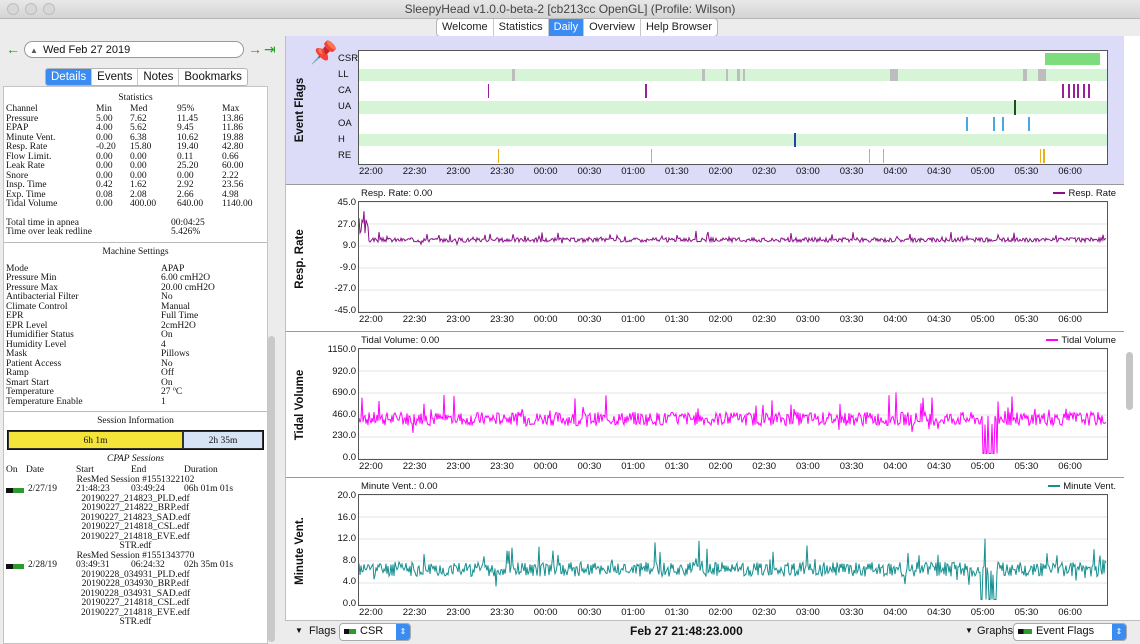  Describe the element at coordinates (679, 27) in the screenshot. I see `tab-help-browser: Help Browser` at that location.